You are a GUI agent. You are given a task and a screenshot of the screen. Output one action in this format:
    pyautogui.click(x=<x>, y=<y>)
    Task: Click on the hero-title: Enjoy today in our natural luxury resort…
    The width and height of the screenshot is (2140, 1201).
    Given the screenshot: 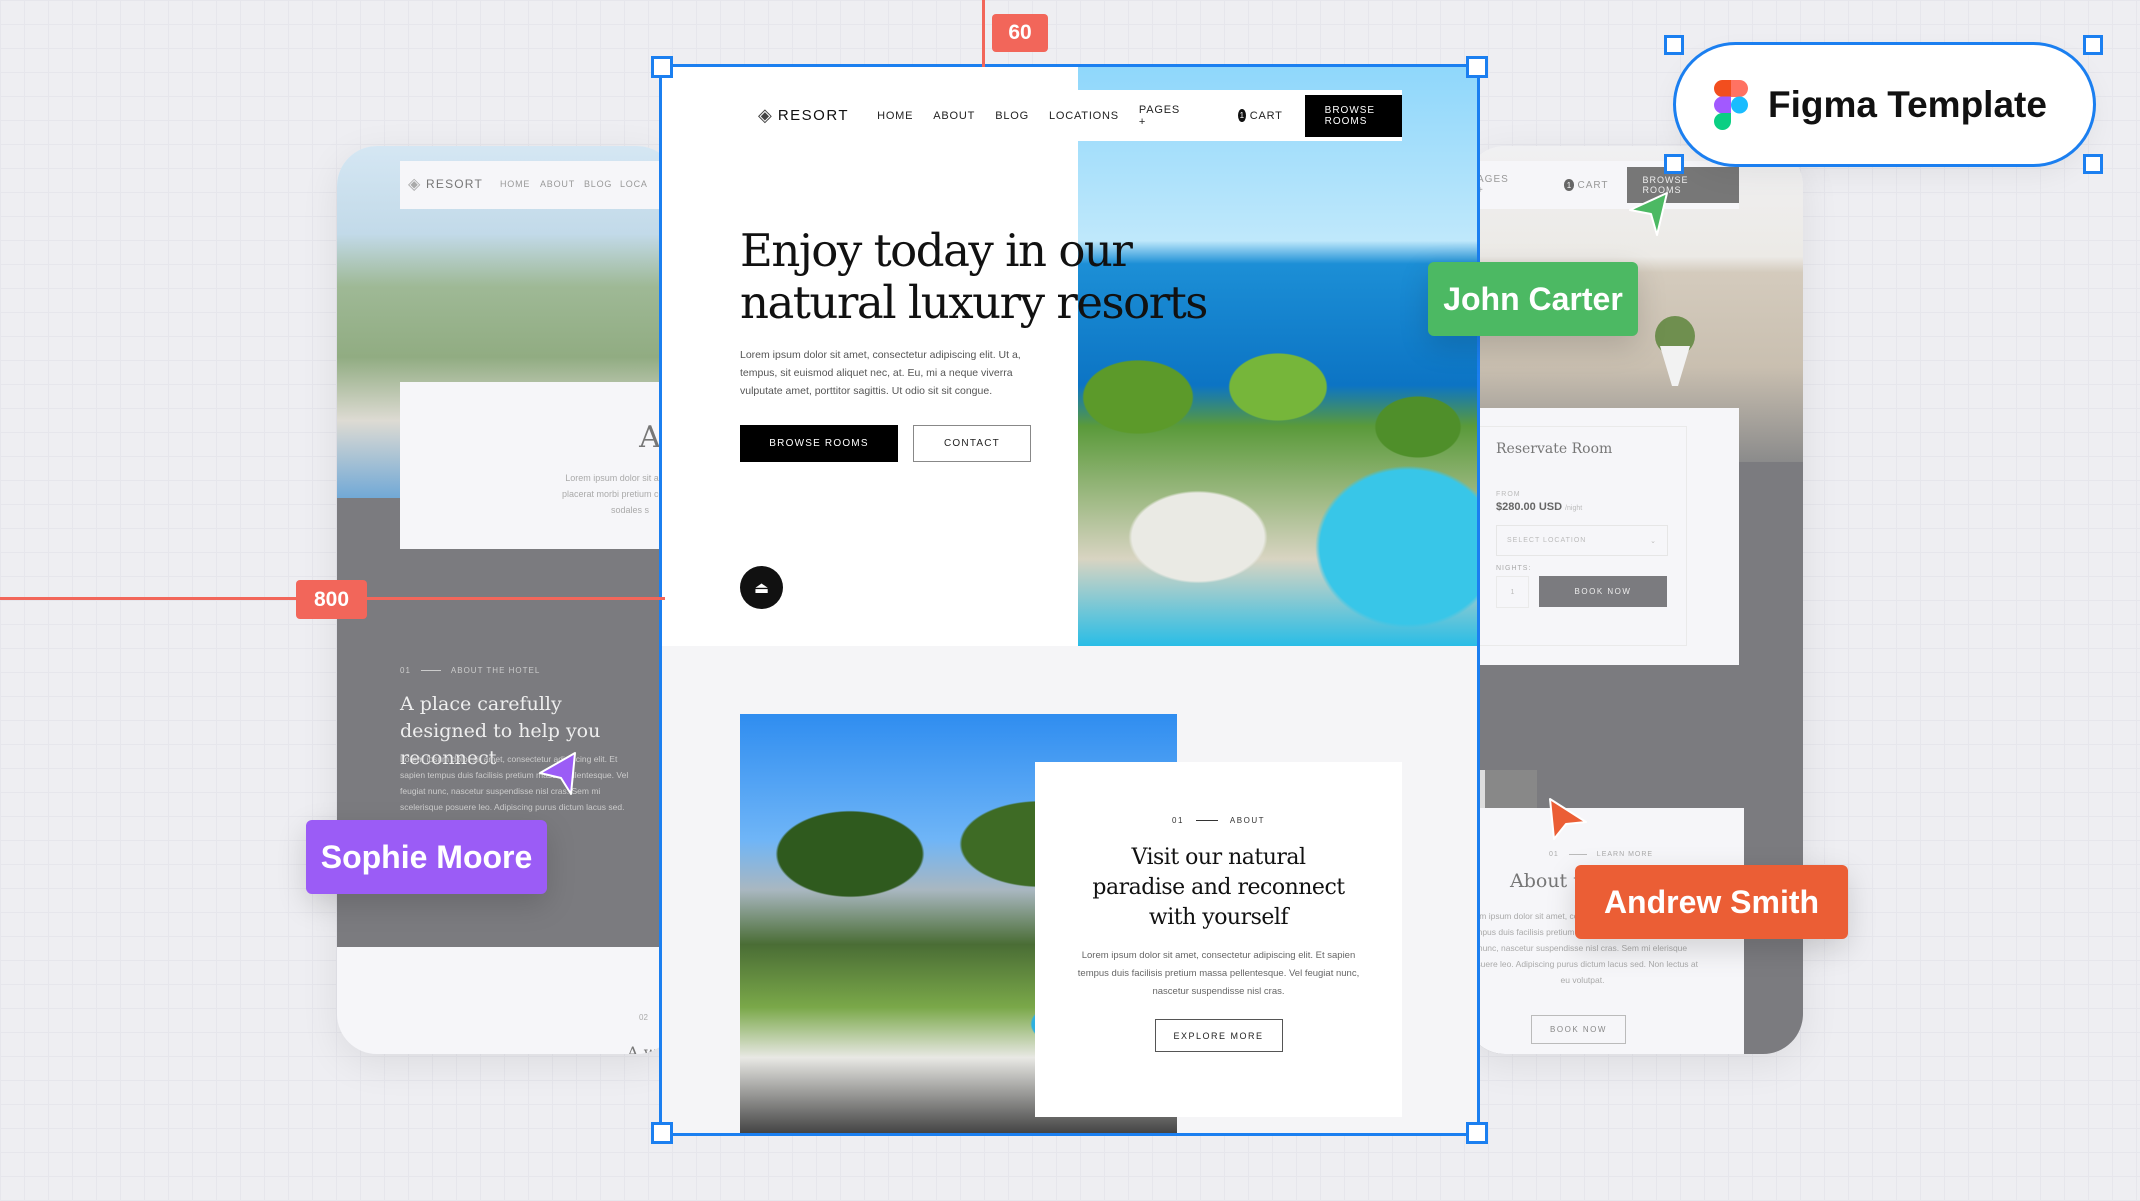 What is the action you would take?
    pyautogui.click(x=974, y=276)
    